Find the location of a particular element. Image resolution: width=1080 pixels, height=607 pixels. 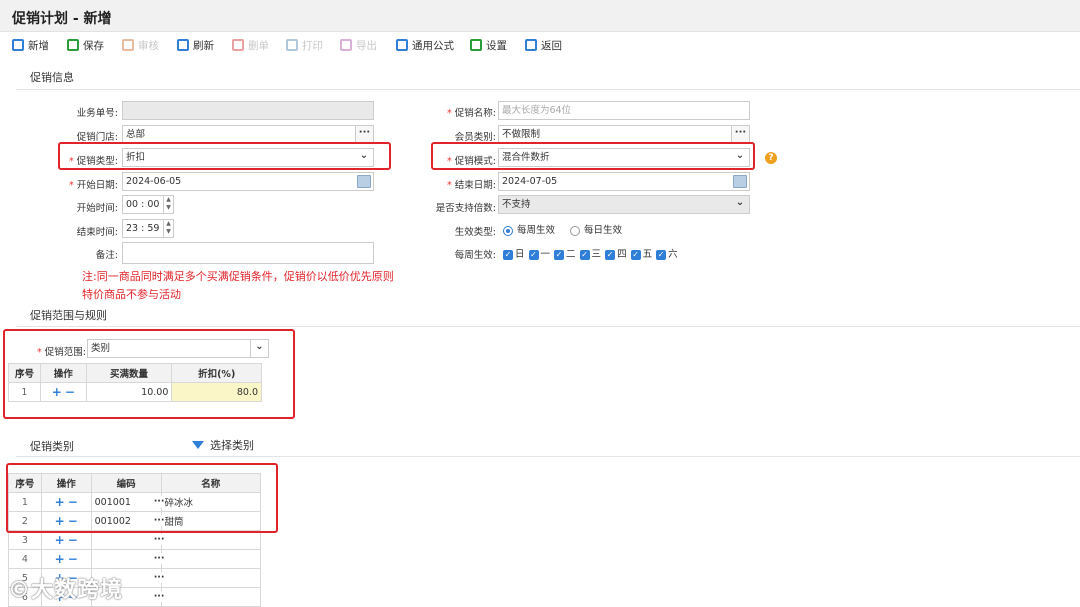

add-doc-icon is located at coordinates (18, 45).